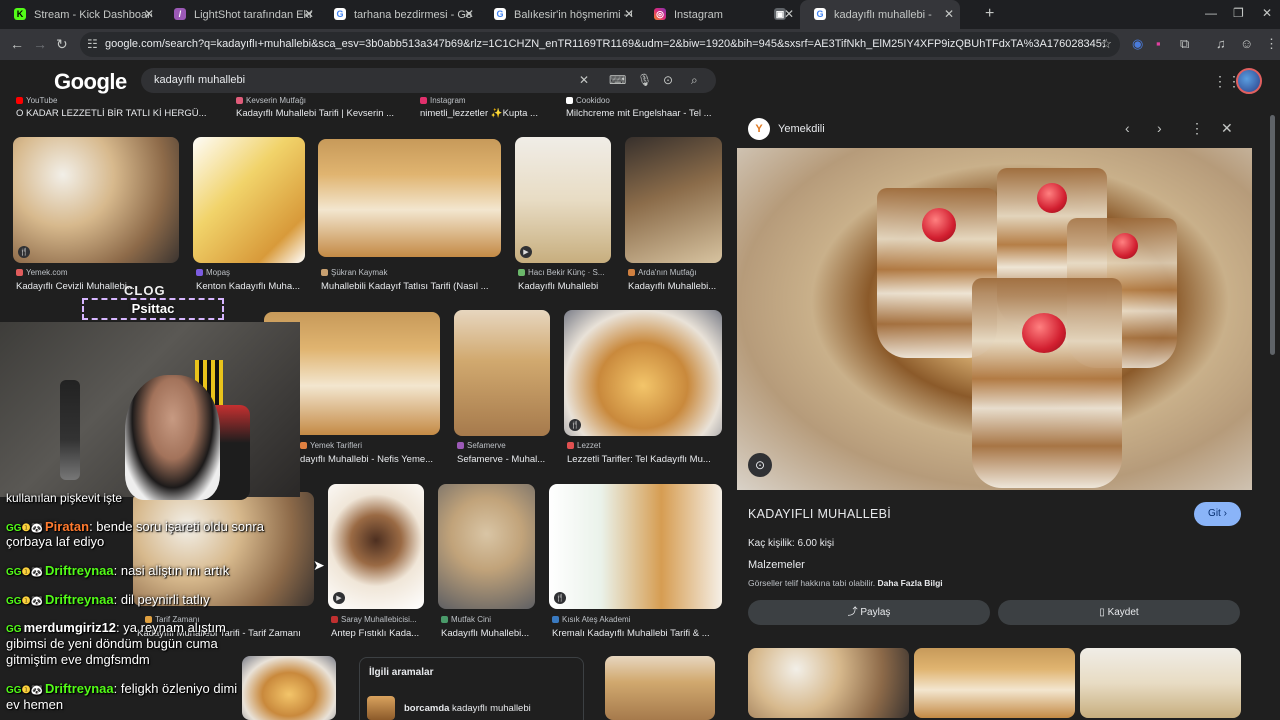  Describe the element at coordinates (92, 44) in the screenshot. I see `site-info-icon: ☷` at that location.